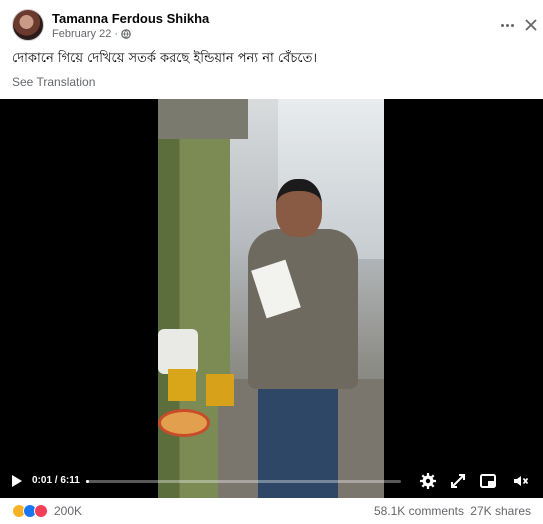  I want to click on reactions: 200K, so click(47, 511).